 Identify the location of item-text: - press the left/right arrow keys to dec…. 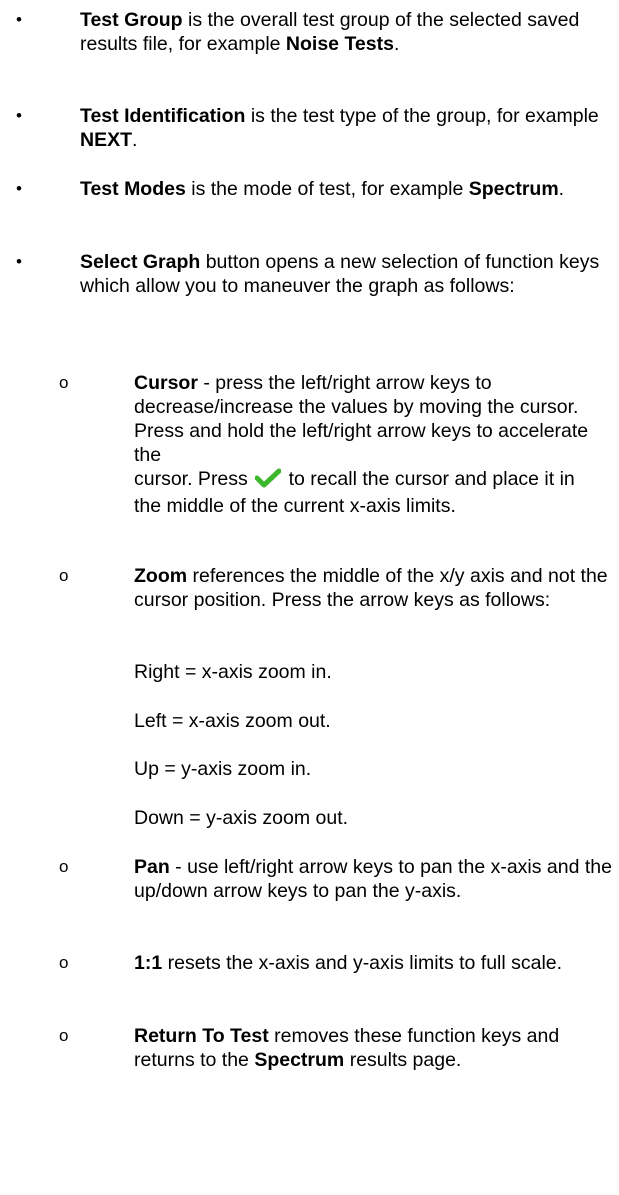
(361, 419).